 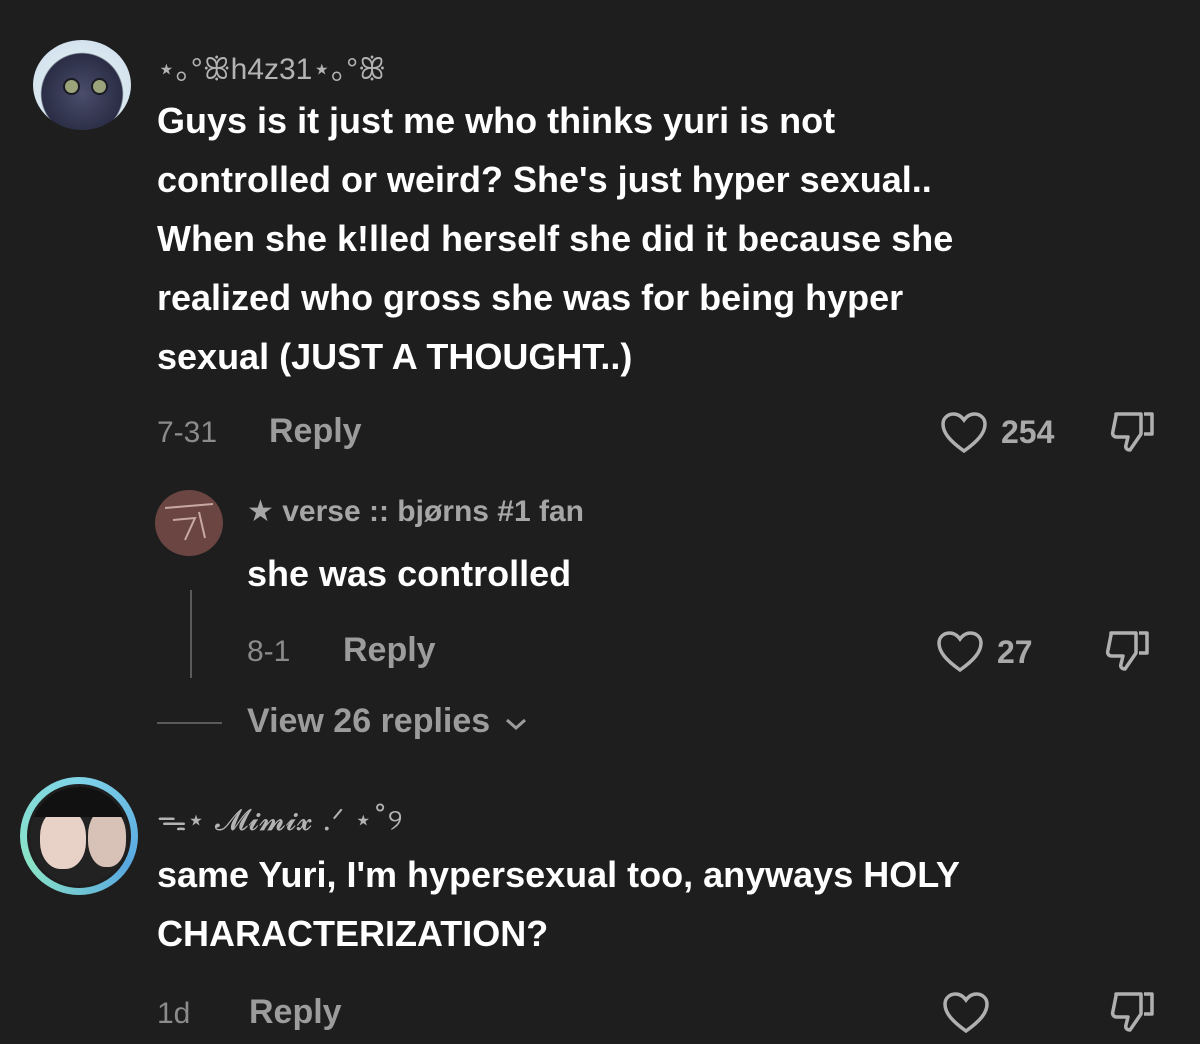 I want to click on view-replies-button: View 26 replies, so click(x=387, y=721).